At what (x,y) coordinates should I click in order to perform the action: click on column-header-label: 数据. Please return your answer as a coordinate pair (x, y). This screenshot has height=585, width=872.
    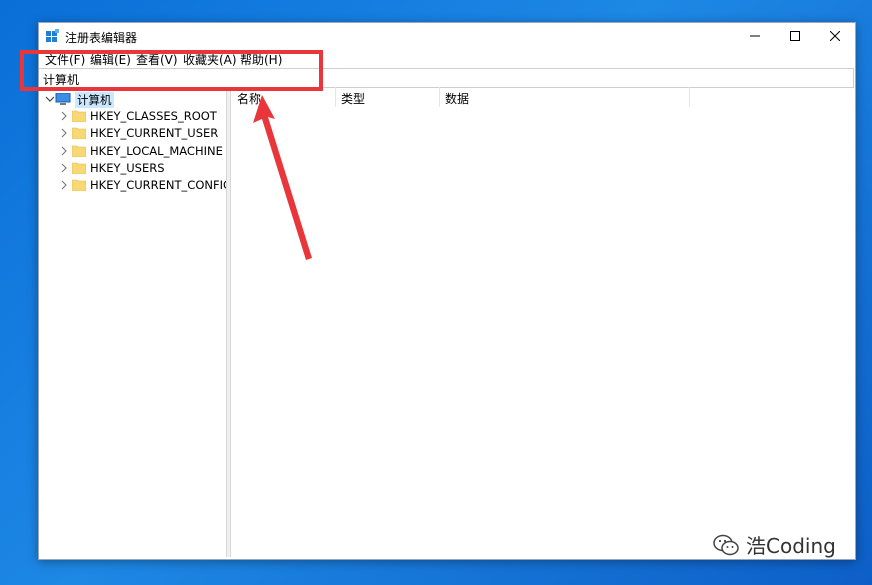
    Looking at the image, I should click on (457, 99).